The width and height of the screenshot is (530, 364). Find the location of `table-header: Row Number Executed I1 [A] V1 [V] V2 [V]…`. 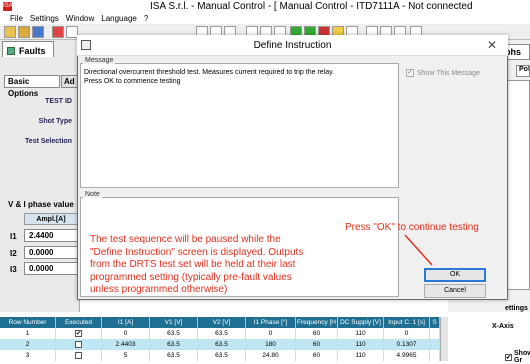

table-header: Row Number Executed I1 [A] V1 [V] V2 [V]… is located at coordinates (220, 322).